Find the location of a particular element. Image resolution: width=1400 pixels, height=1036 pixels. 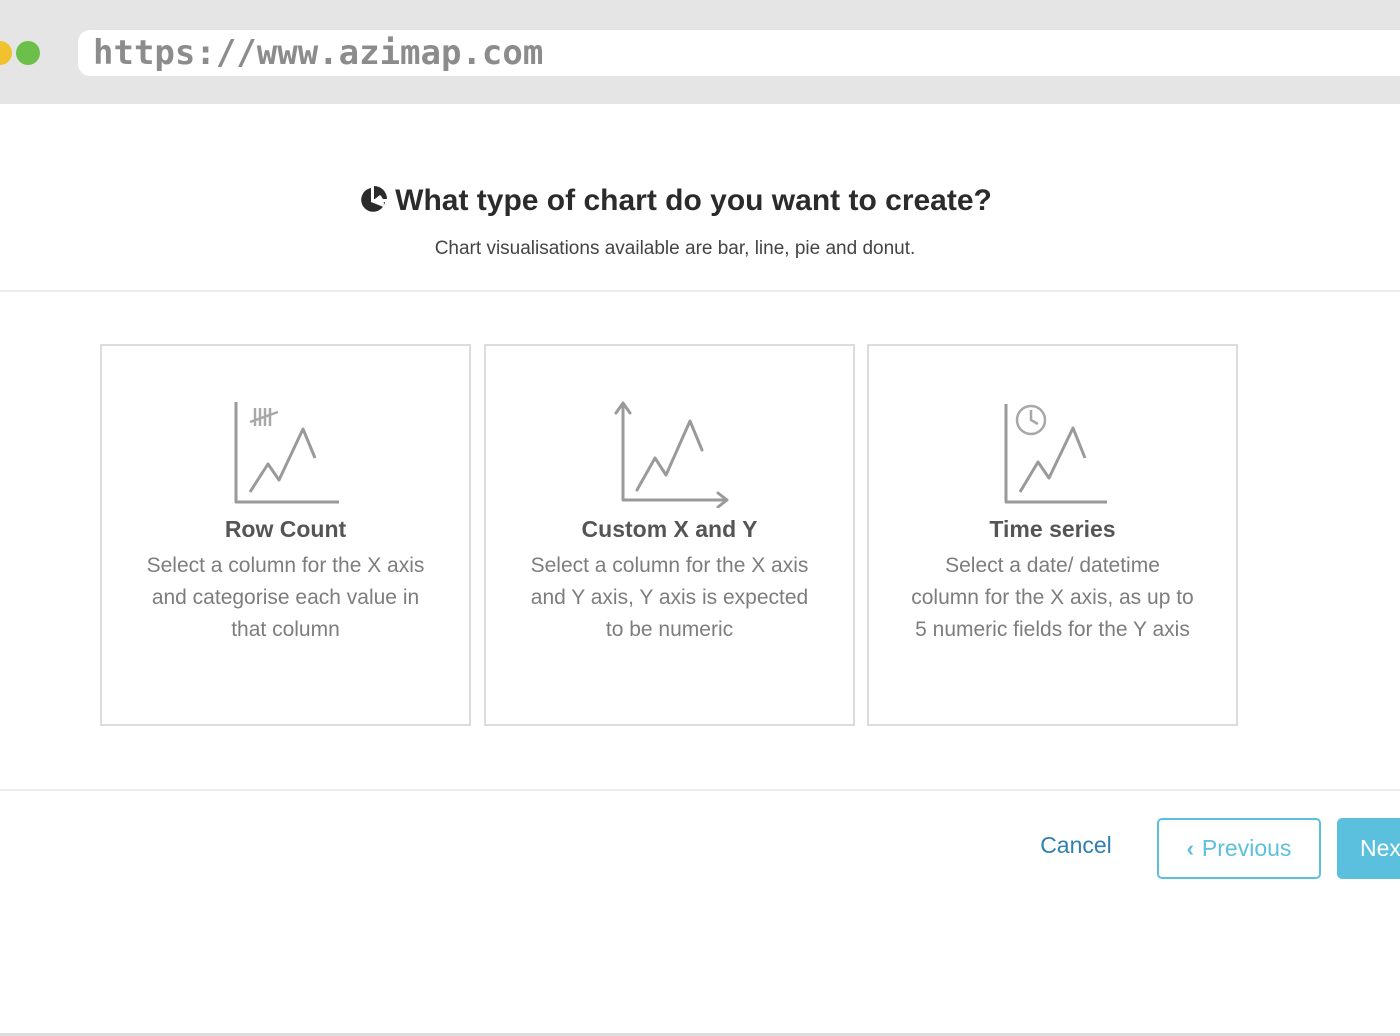

maximize-window-button is located at coordinates (28, 53).